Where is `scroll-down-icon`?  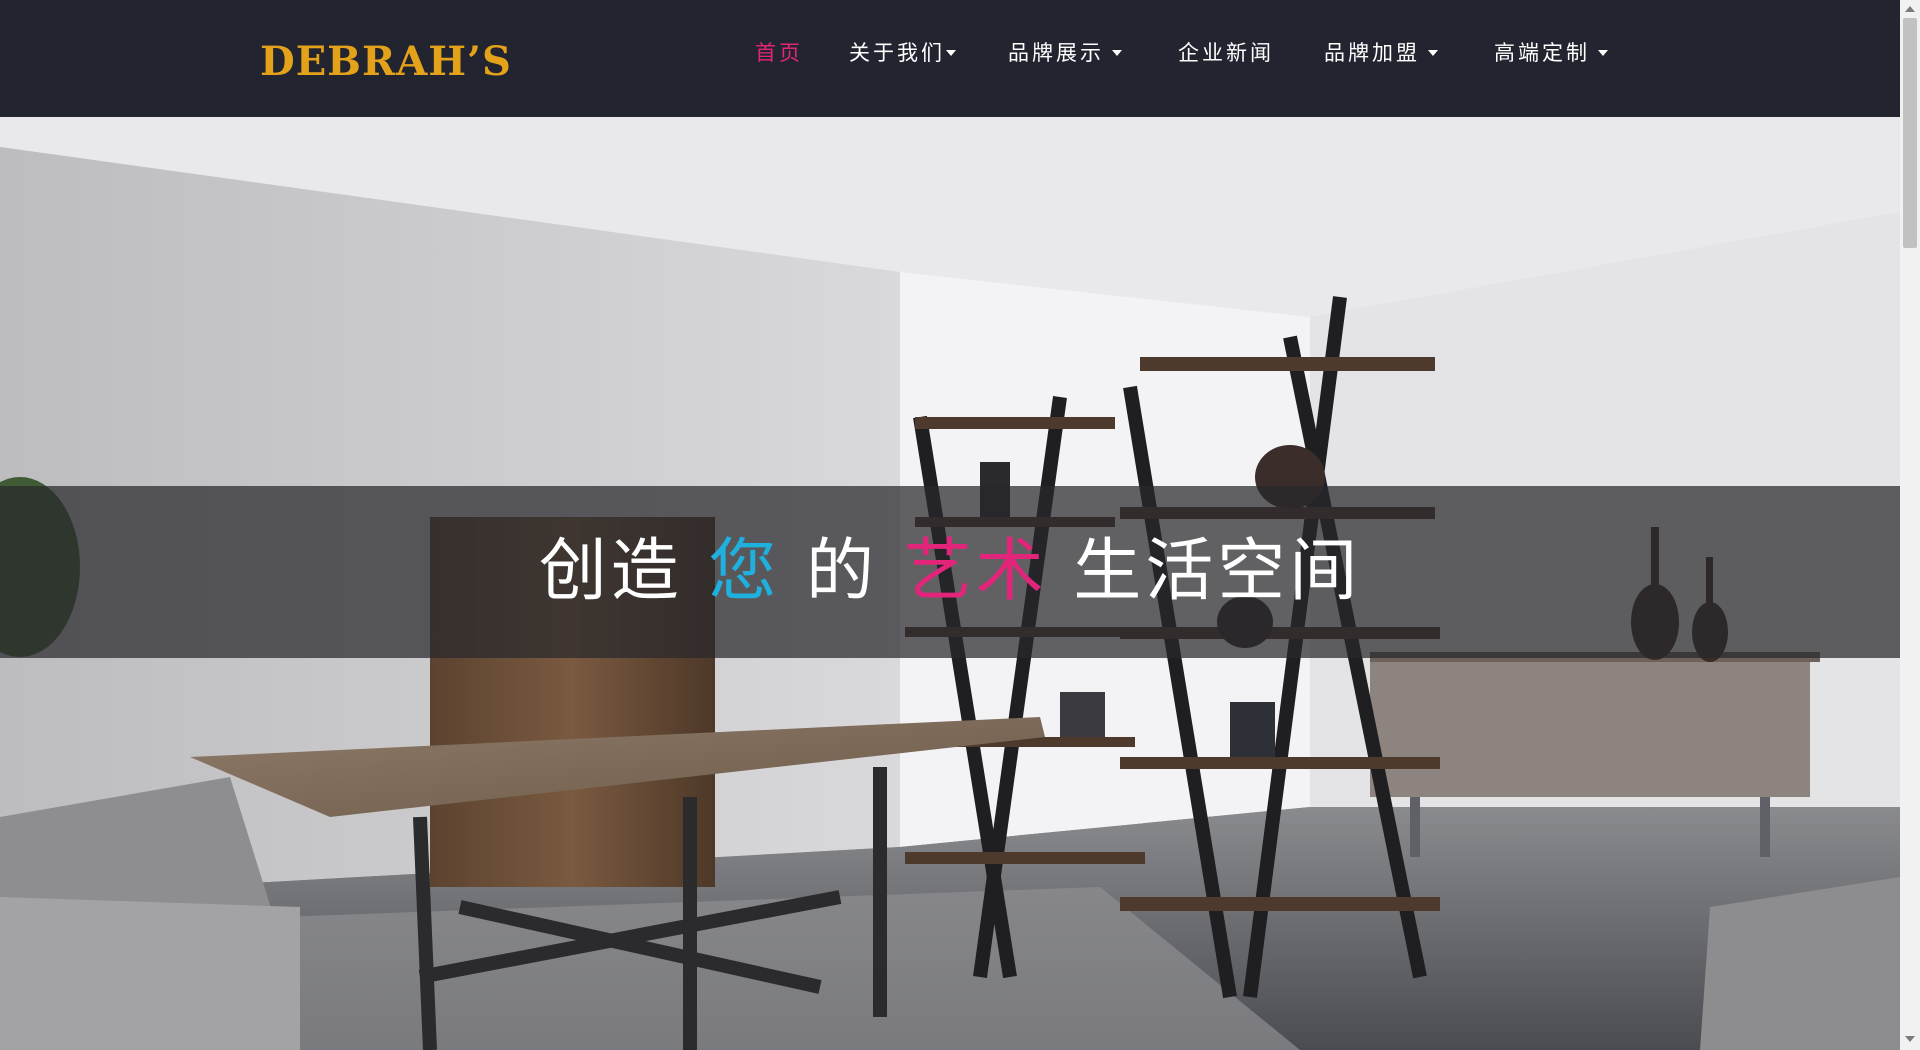
scroll-down-icon is located at coordinates (1910, 1039).